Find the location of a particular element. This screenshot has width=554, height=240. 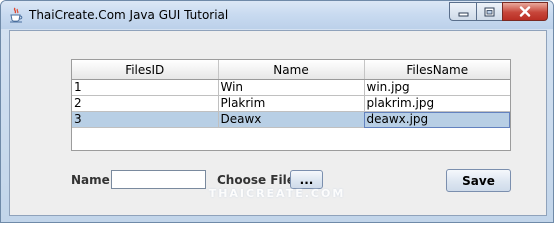

table-cell: Plakrim is located at coordinates (291, 103).